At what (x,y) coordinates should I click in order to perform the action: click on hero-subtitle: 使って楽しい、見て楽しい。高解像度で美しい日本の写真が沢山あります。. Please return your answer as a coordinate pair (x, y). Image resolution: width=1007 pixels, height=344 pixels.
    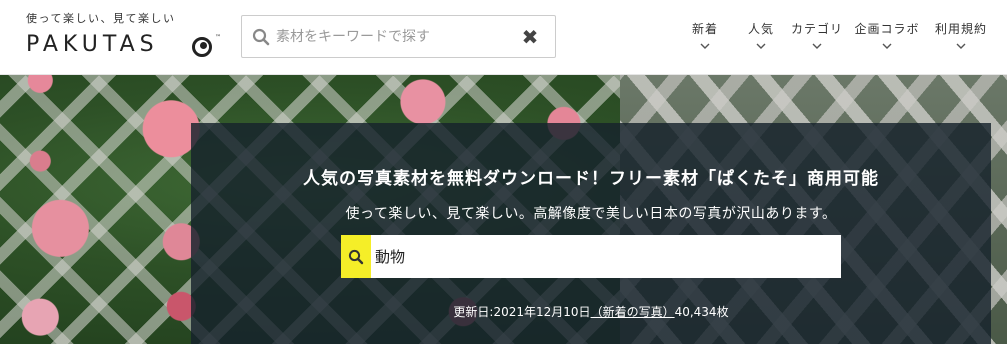
    Looking at the image, I should click on (591, 214).